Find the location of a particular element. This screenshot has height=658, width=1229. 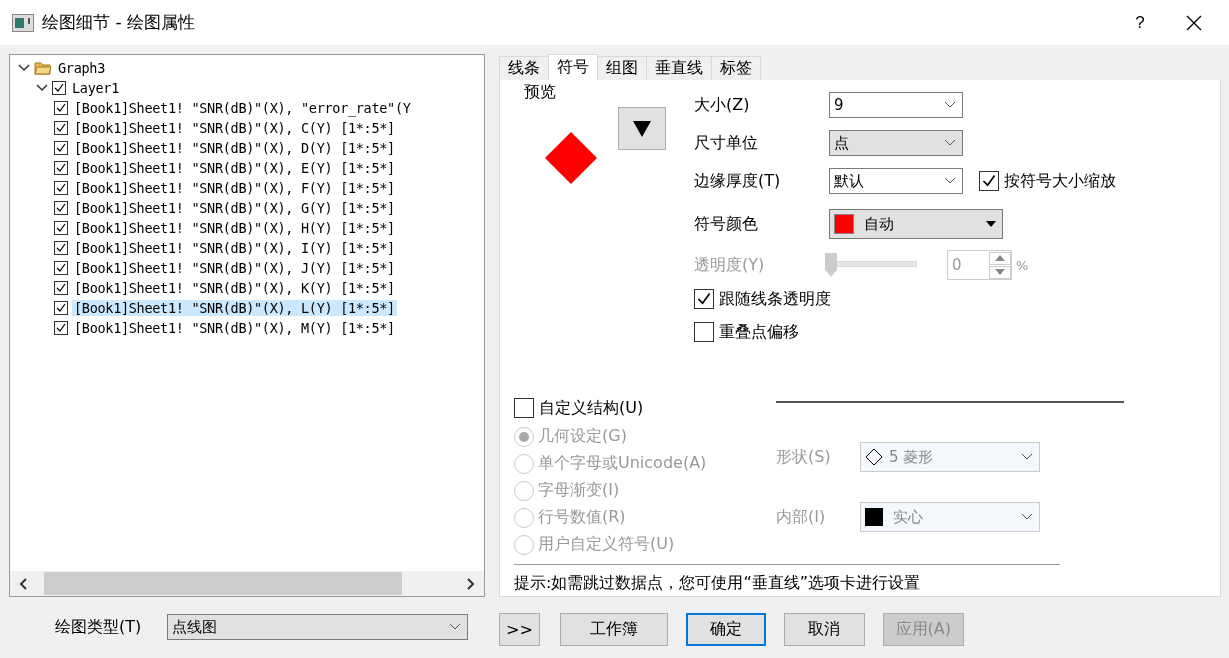

size-unit-dropdown: 点 is located at coordinates (896, 143).